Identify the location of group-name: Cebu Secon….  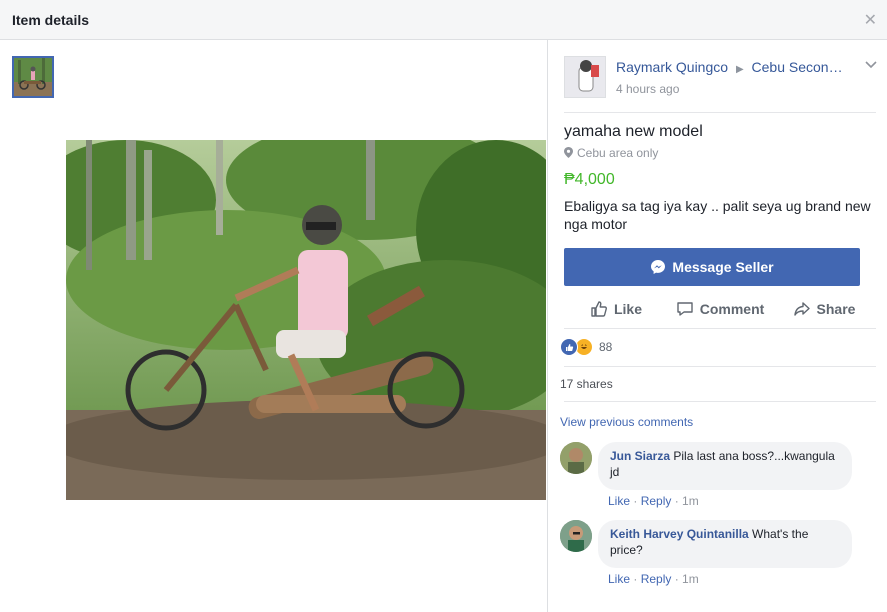
(797, 67).